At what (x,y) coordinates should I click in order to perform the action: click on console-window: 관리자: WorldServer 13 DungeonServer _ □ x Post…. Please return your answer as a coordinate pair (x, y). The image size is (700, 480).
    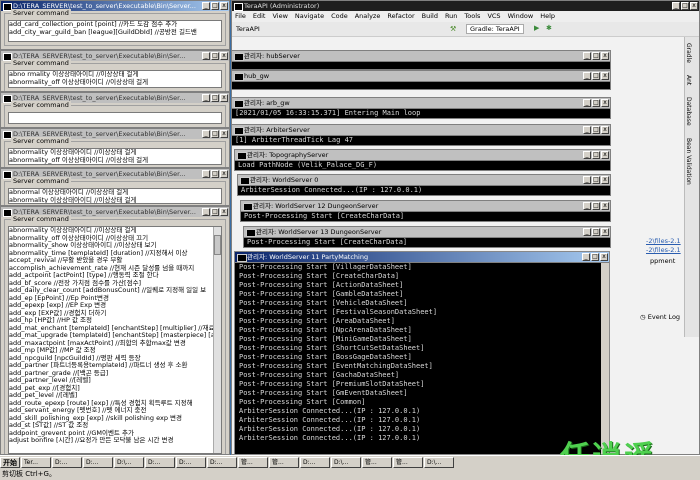
    Looking at the image, I should click on (427, 237).